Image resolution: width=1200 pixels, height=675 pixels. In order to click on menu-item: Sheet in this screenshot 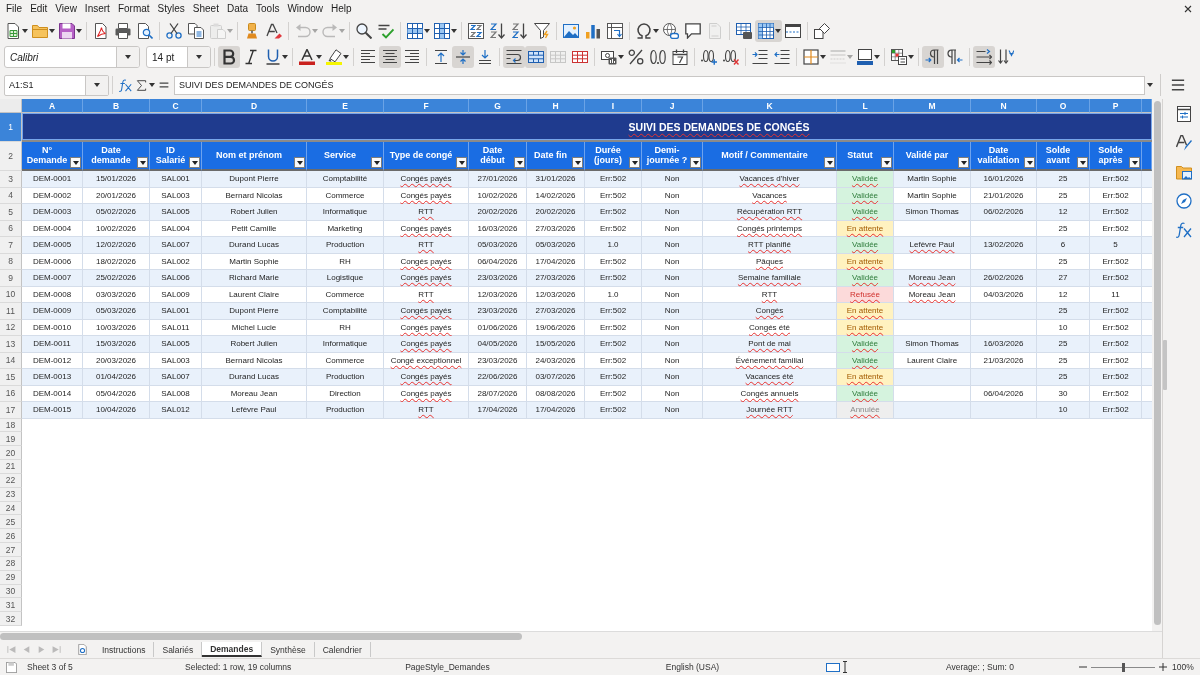, I will do `click(205, 9)`.